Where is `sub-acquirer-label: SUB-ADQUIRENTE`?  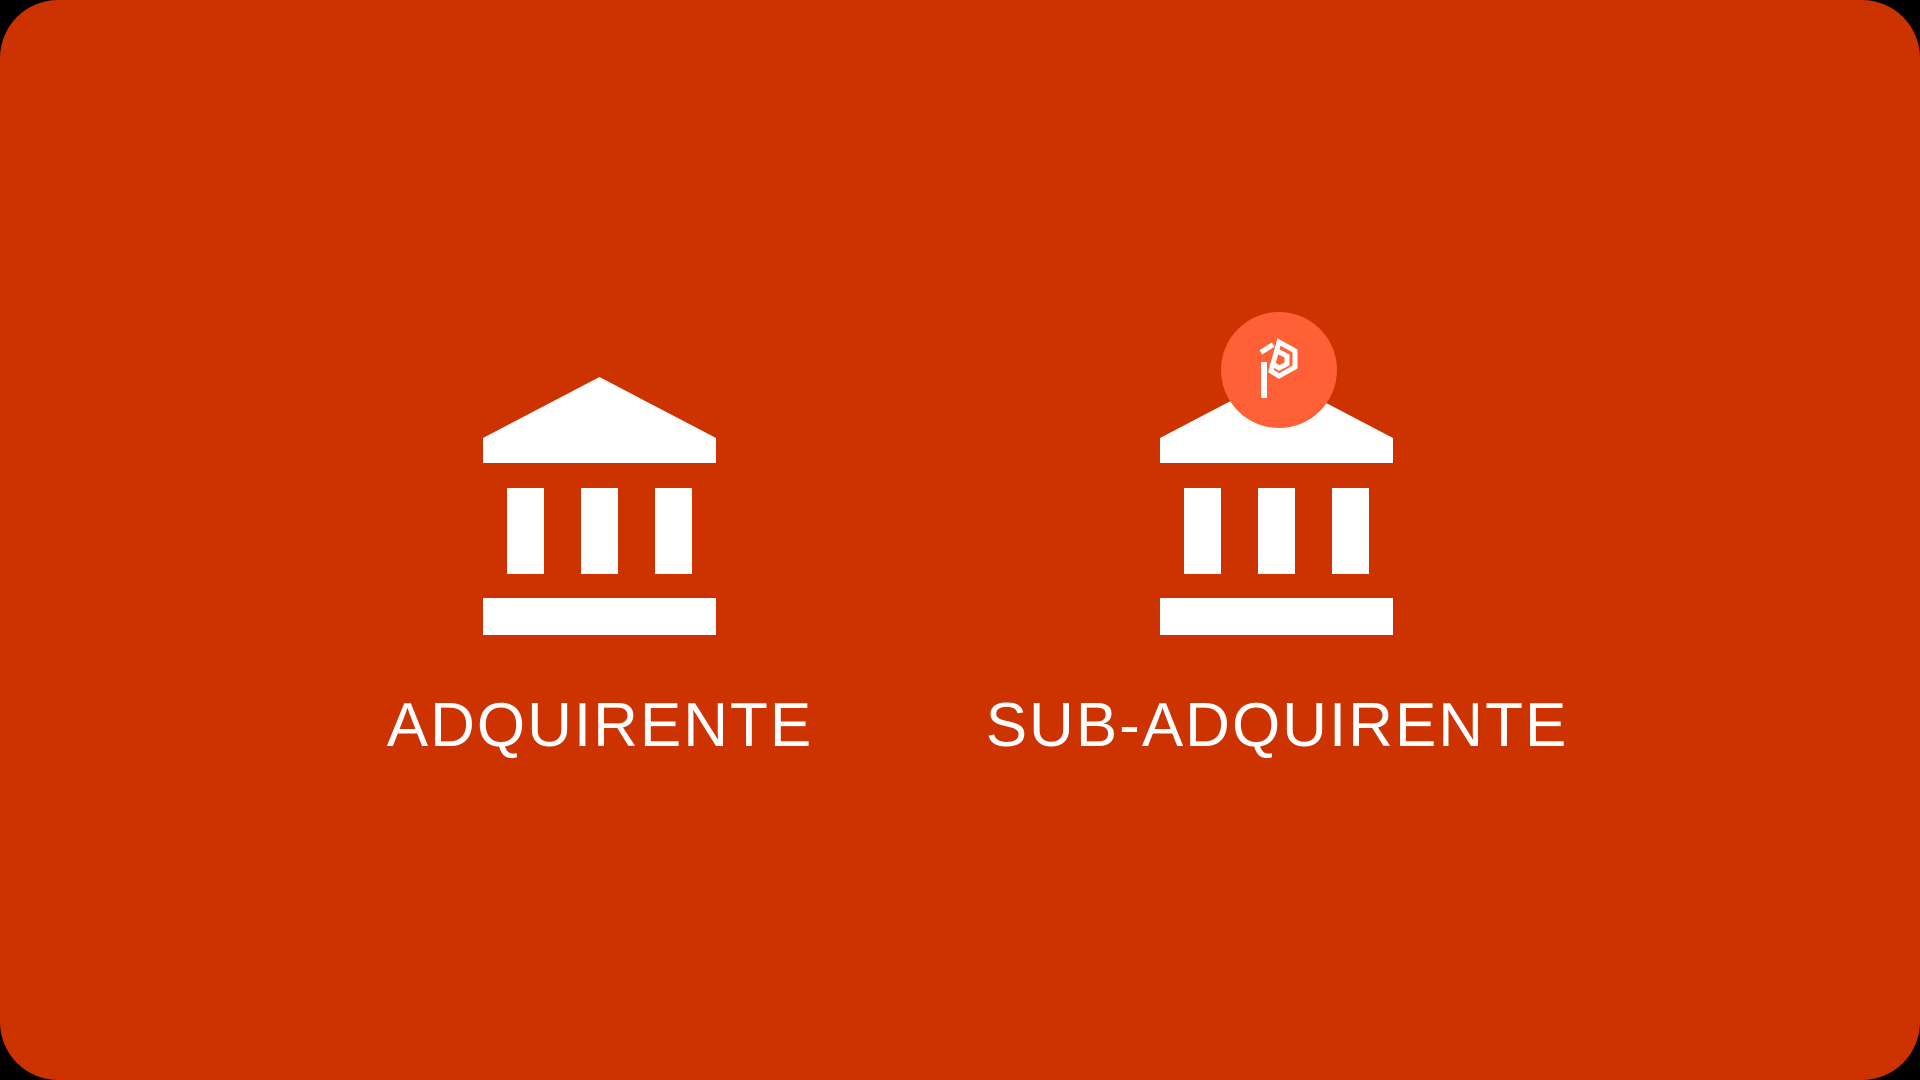 sub-acquirer-label: SUB-ADQUIRENTE is located at coordinates (1277, 725).